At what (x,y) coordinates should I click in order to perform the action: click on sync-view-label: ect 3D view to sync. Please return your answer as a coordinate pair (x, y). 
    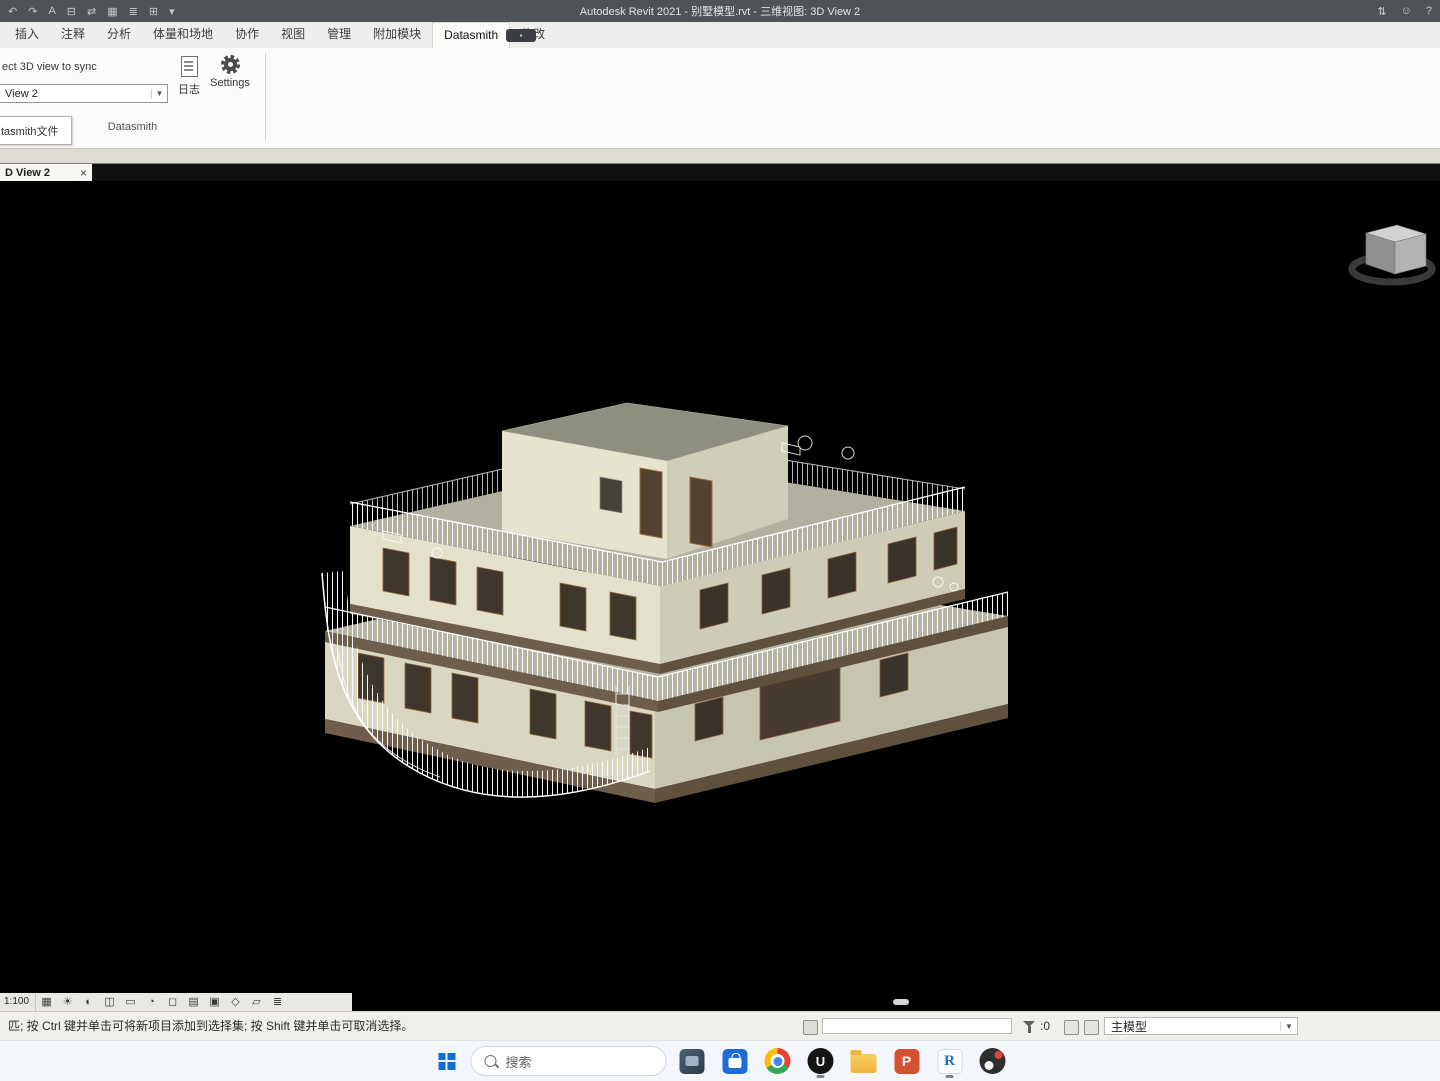
    Looking at the image, I should click on (49, 67).